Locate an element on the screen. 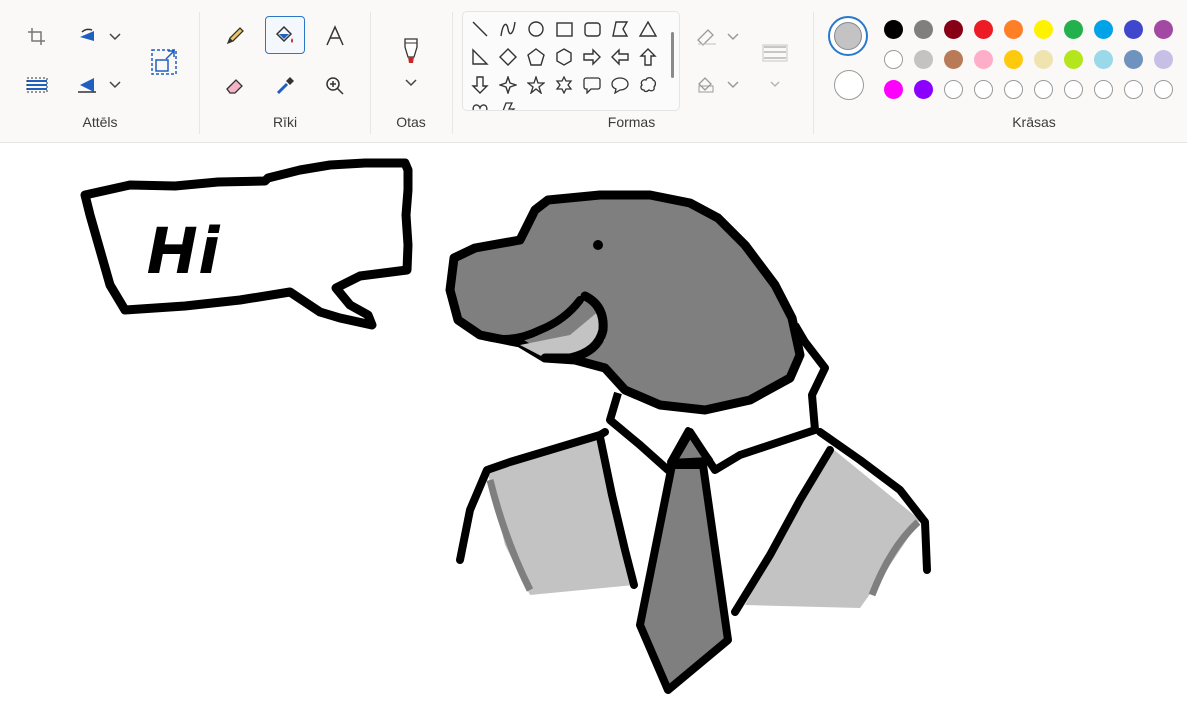 The image size is (1187, 723). polygon-shape is located at coordinates (620, 29).